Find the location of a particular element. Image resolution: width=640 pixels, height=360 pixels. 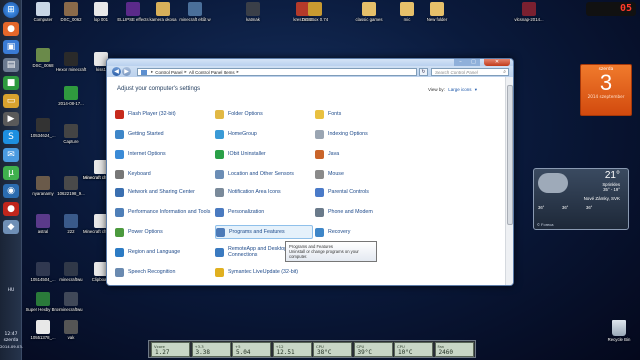

meter: +3.3 3.38 is located at coordinates (211, 349).